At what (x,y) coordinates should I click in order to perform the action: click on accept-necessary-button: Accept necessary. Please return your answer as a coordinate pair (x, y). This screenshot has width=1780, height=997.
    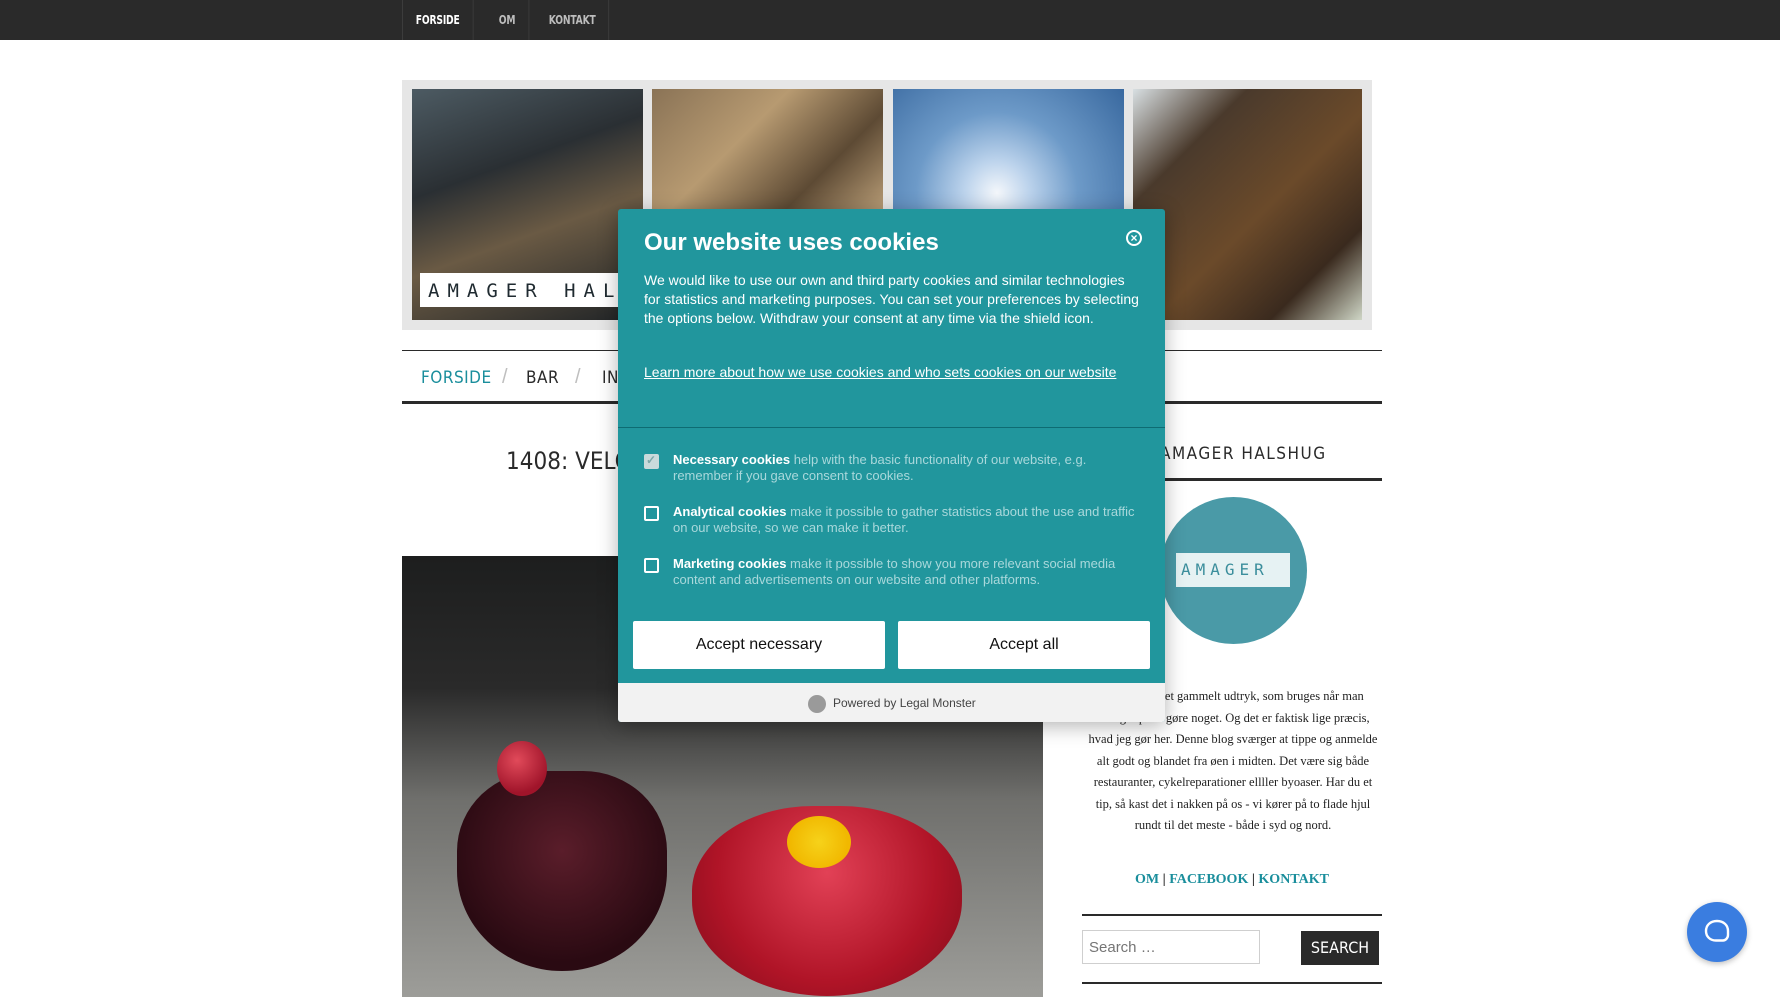
    Looking at the image, I should click on (759, 645).